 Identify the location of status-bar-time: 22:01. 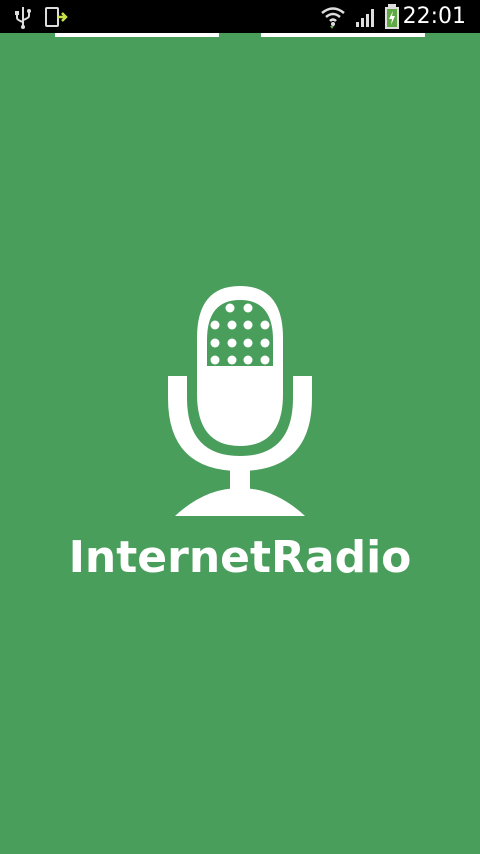
(434, 16).